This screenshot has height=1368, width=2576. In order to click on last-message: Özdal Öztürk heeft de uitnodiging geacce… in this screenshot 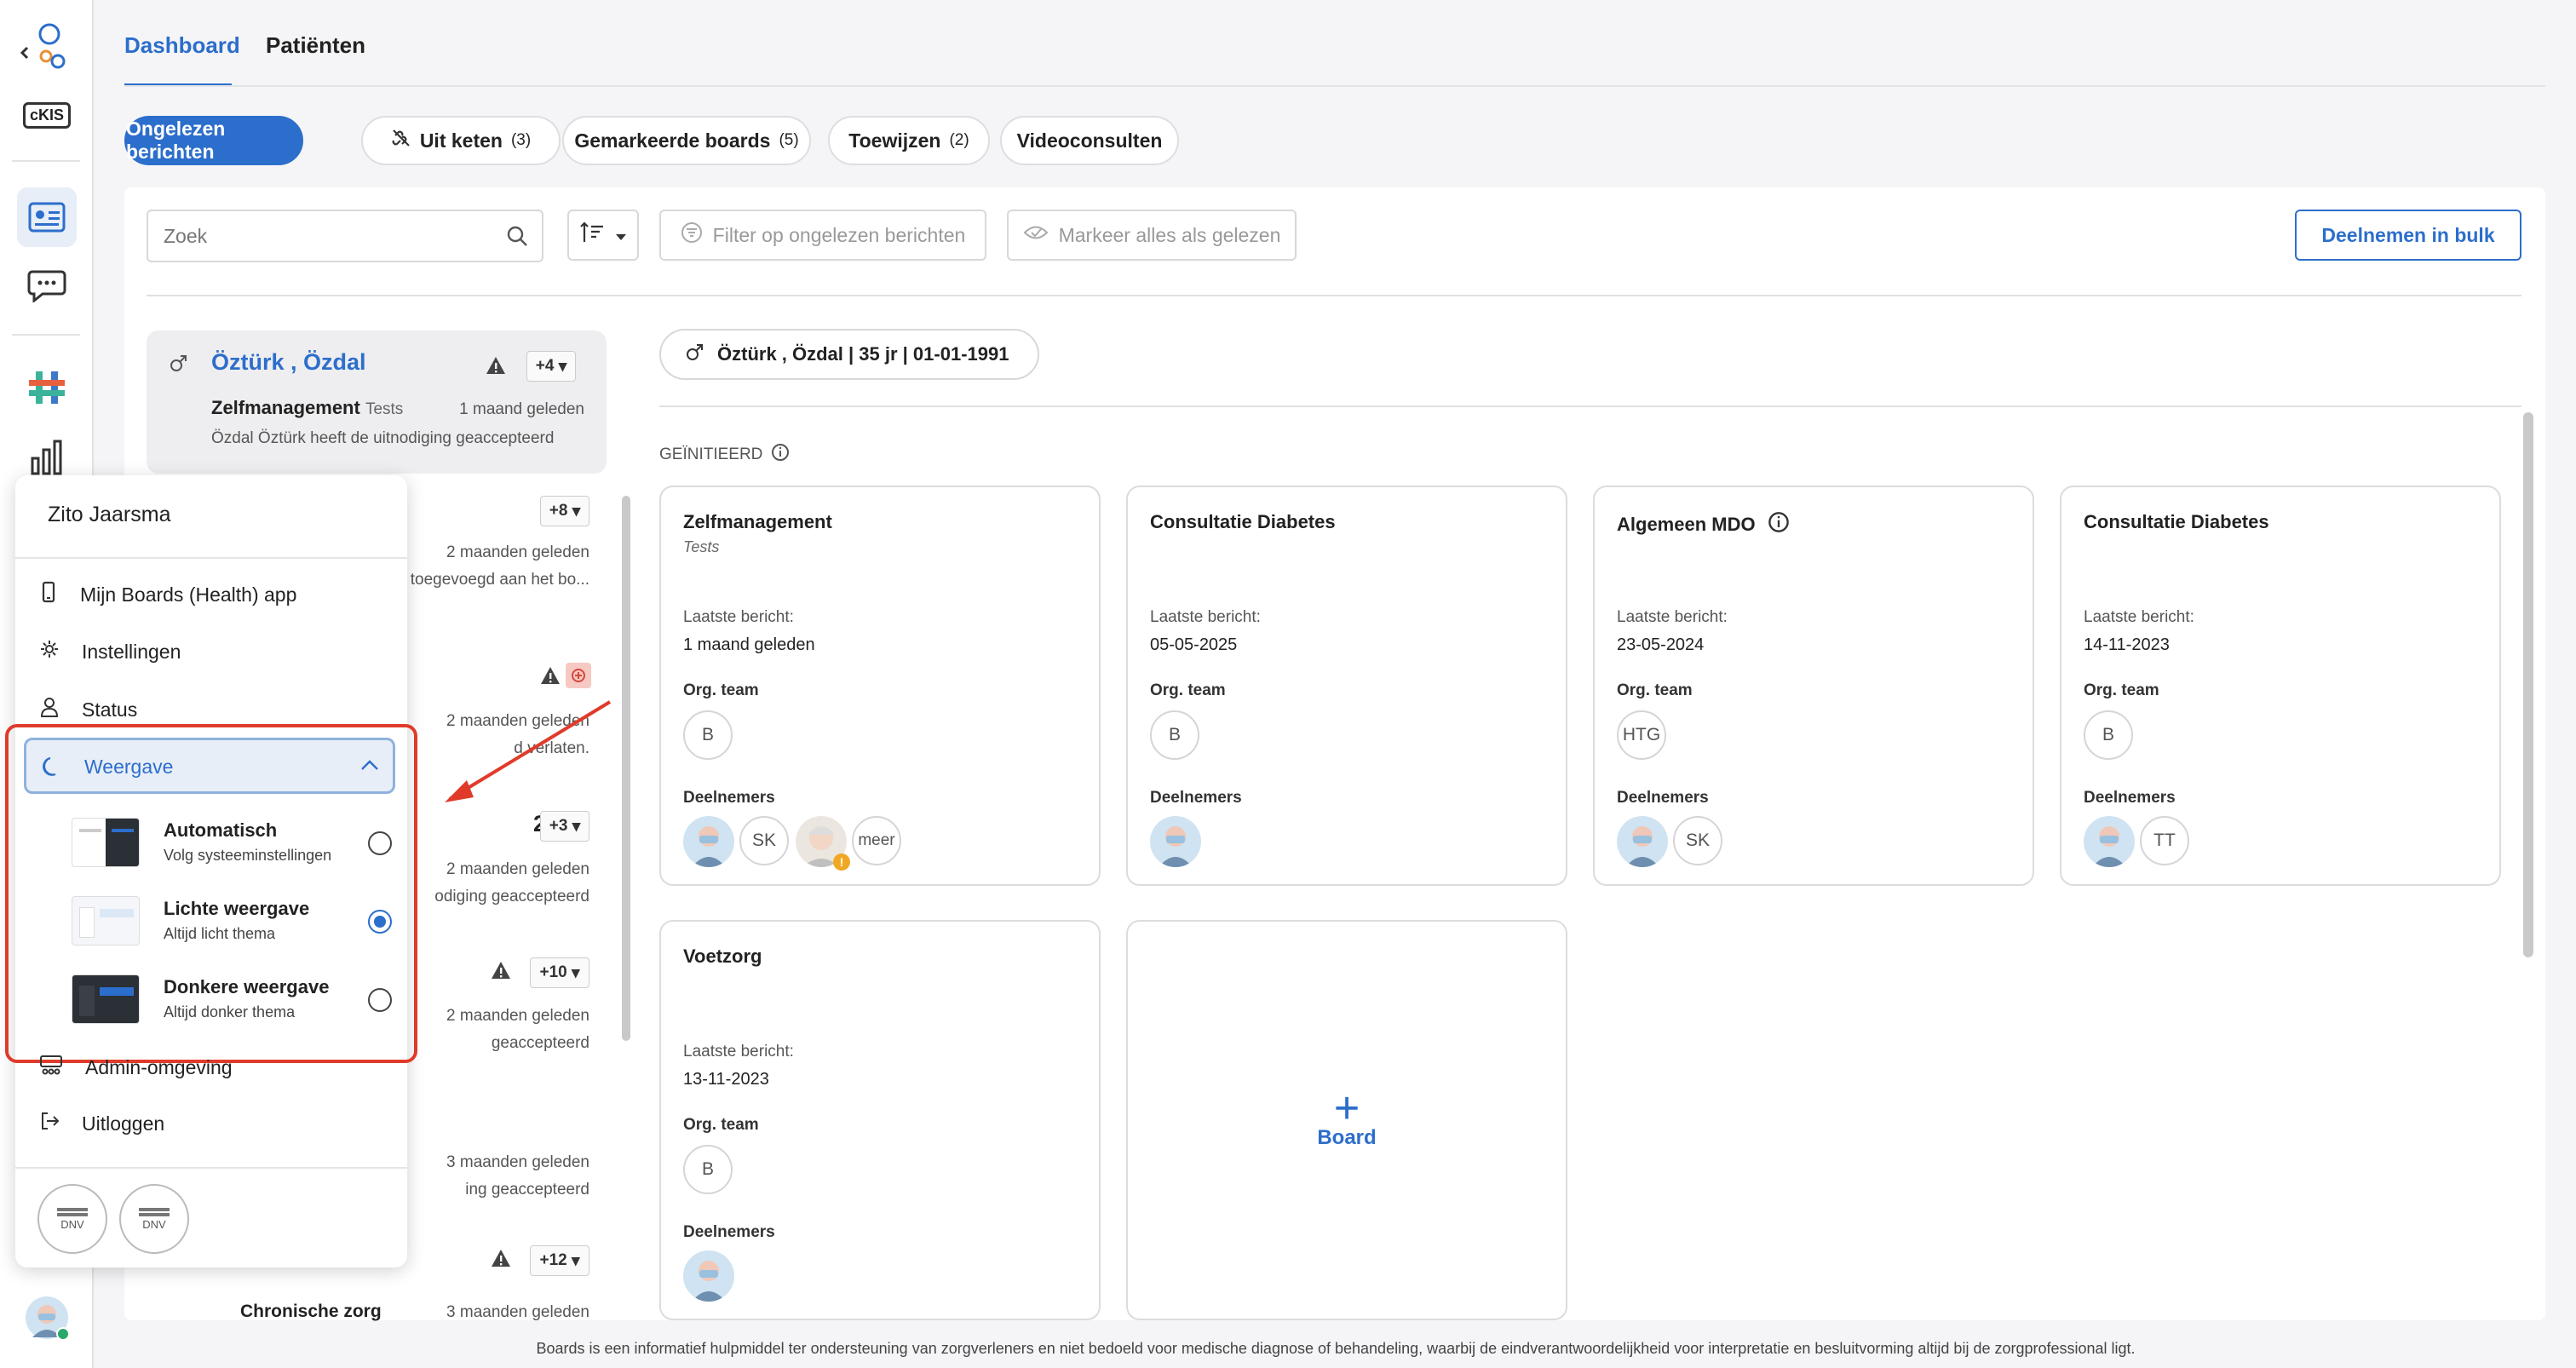, I will do `click(383, 438)`.